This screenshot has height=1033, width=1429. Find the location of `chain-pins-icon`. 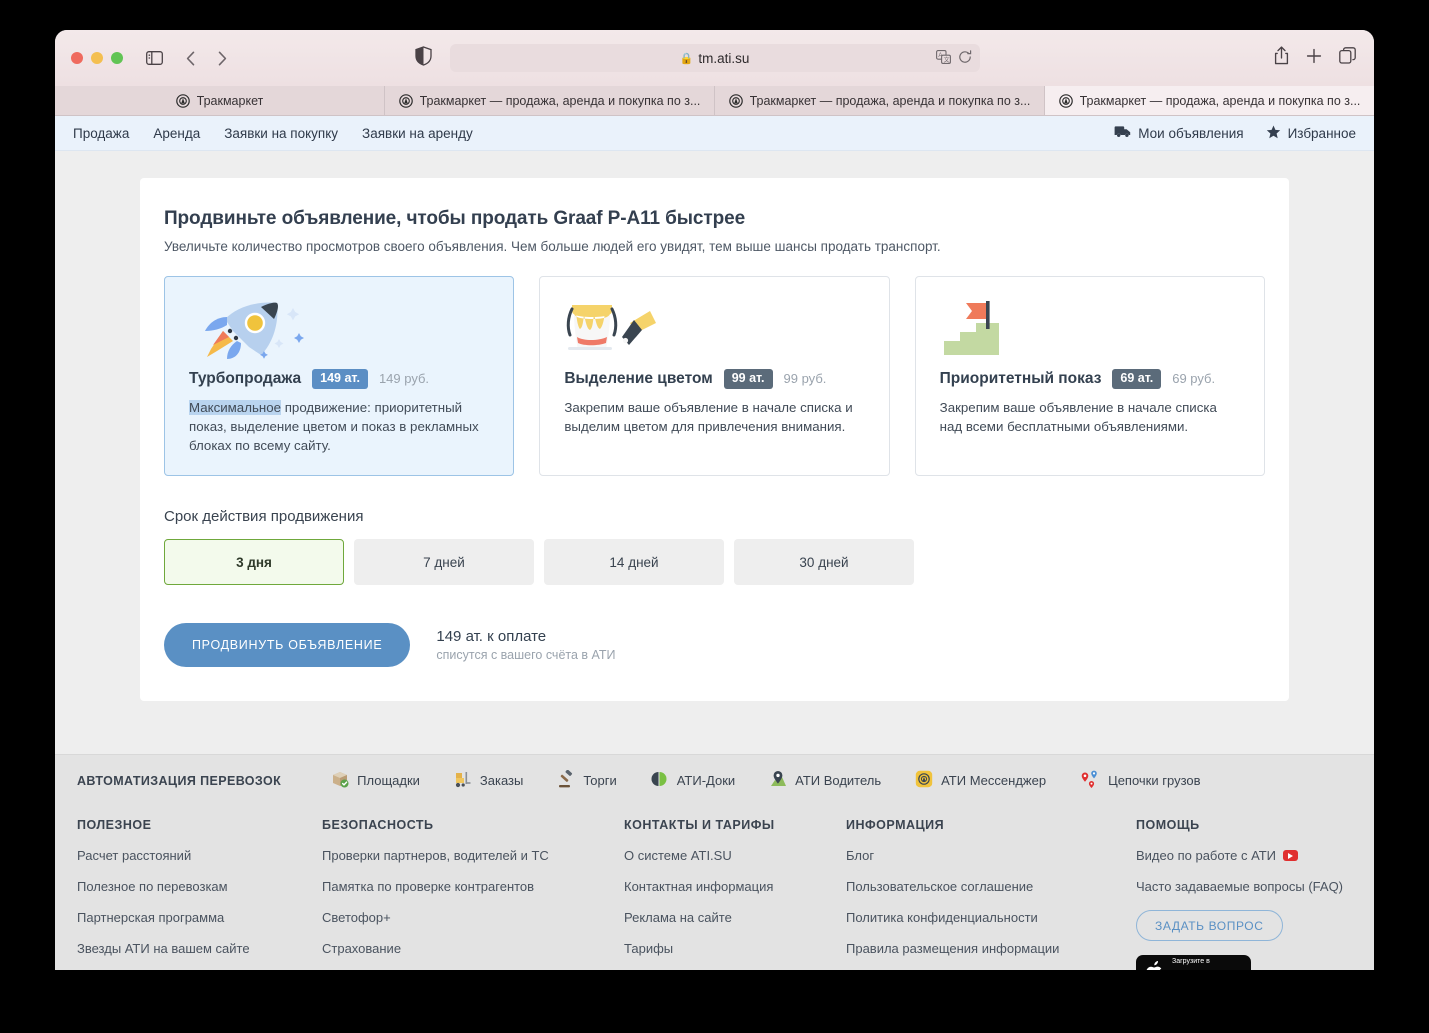

chain-pins-icon is located at coordinates (1090, 780).